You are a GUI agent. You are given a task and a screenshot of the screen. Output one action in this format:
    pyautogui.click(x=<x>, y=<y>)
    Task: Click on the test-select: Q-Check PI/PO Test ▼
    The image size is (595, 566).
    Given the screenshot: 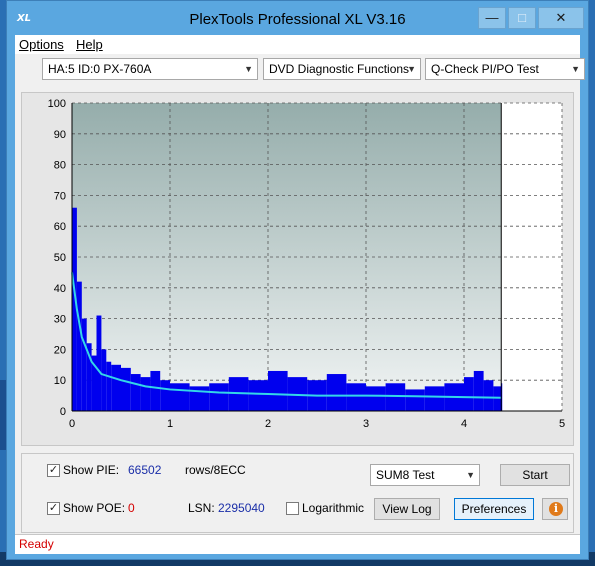 What is the action you would take?
    pyautogui.click(x=505, y=69)
    